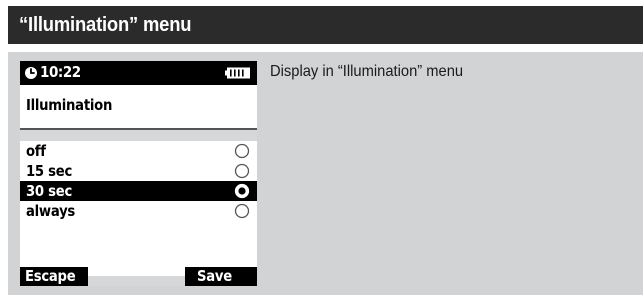 This screenshot has width=643, height=295. What do you see at coordinates (50, 276) in the screenshot?
I see `escape-button-label: Escape` at bounding box center [50, 276].